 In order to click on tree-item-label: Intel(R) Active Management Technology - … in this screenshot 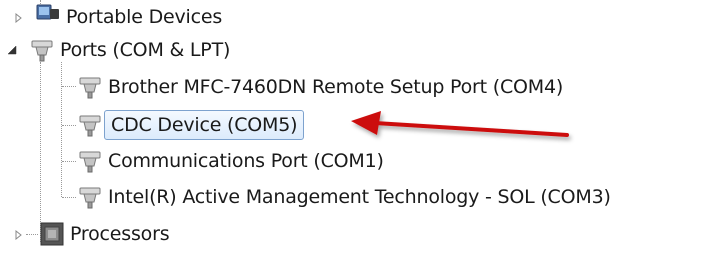, I will do `click(359, 197)`.